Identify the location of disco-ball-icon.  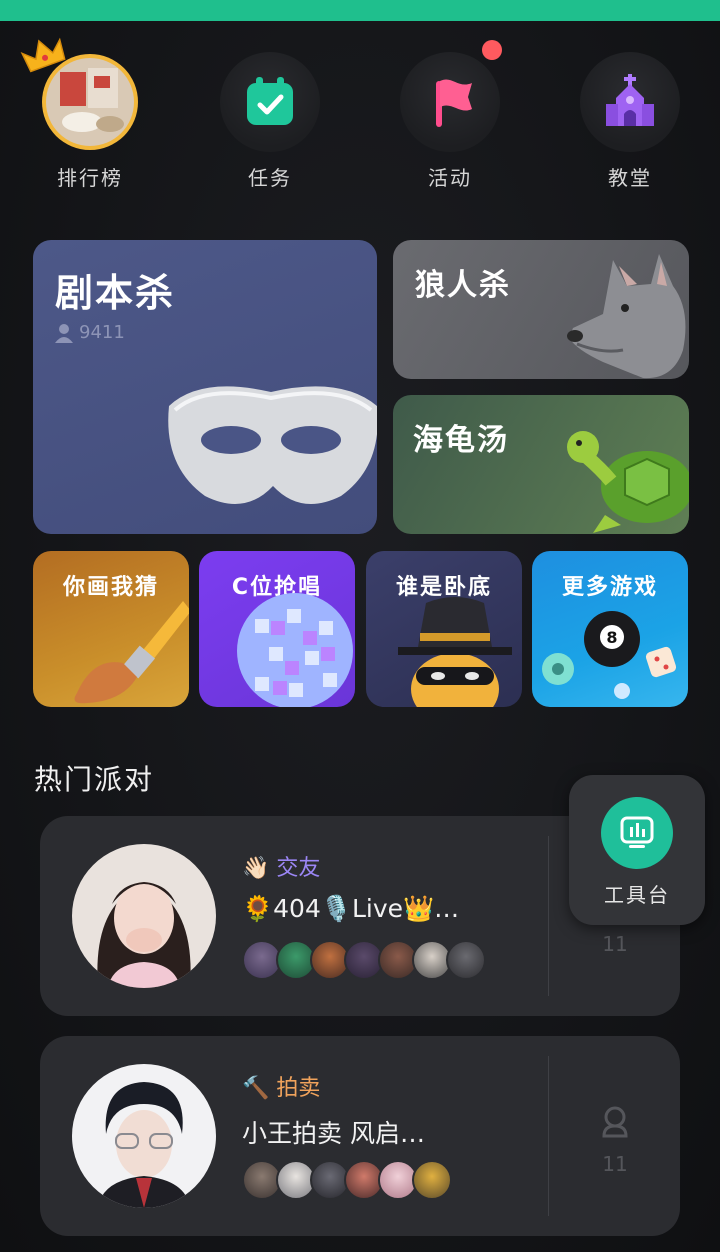
(295, 650).